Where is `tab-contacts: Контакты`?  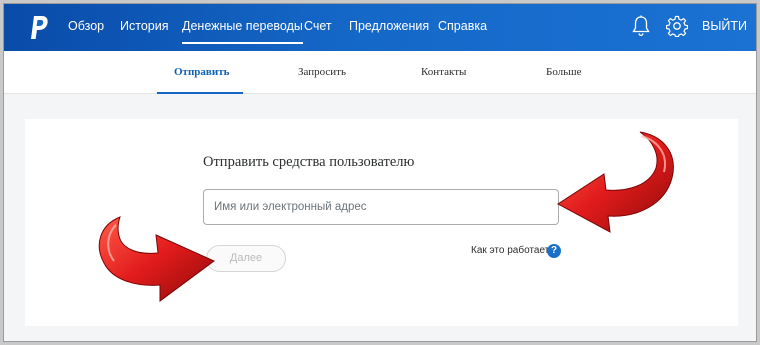 tab-contacts: Контакты is located at coordinates (443, 72).